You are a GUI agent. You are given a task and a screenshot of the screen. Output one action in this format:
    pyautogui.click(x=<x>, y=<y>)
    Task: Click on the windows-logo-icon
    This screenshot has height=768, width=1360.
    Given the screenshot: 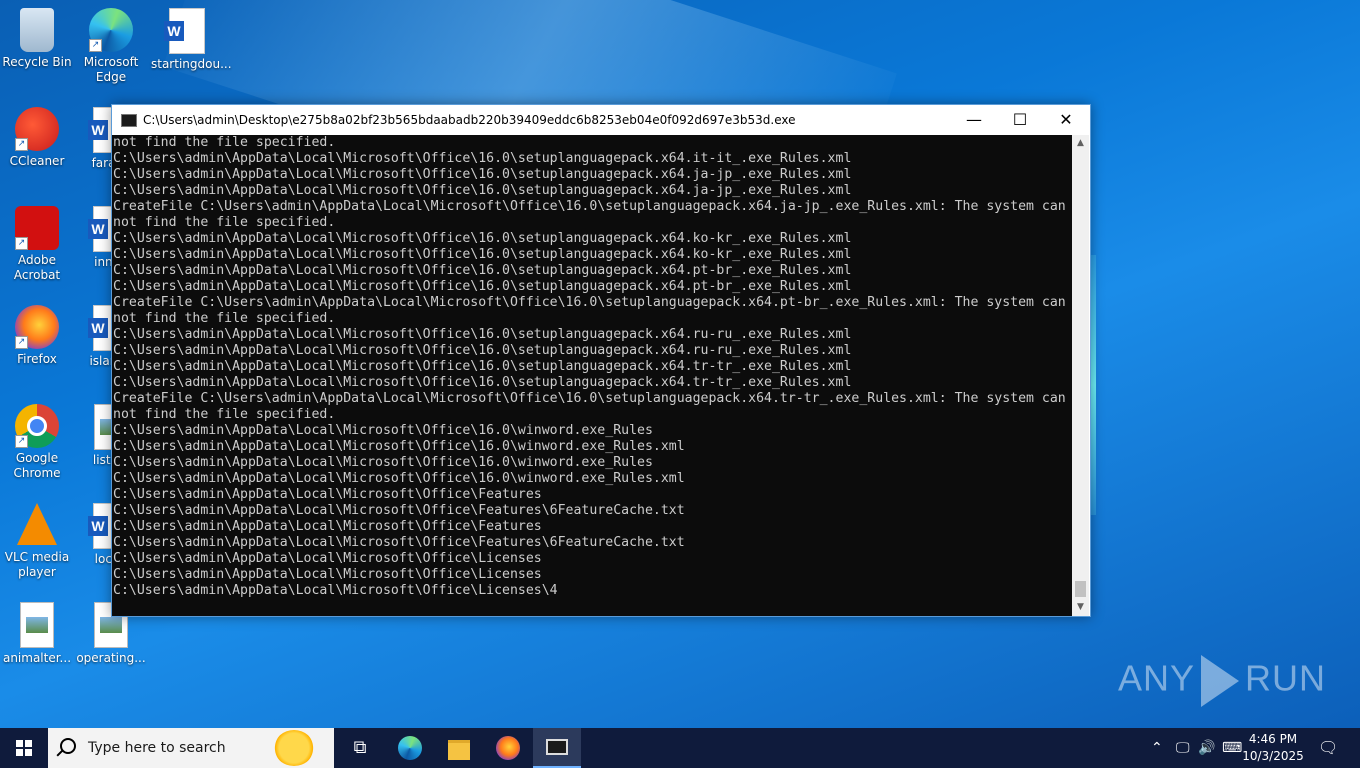 What is the action you would take?
    pyautogui.click(x=24, y=748)
    